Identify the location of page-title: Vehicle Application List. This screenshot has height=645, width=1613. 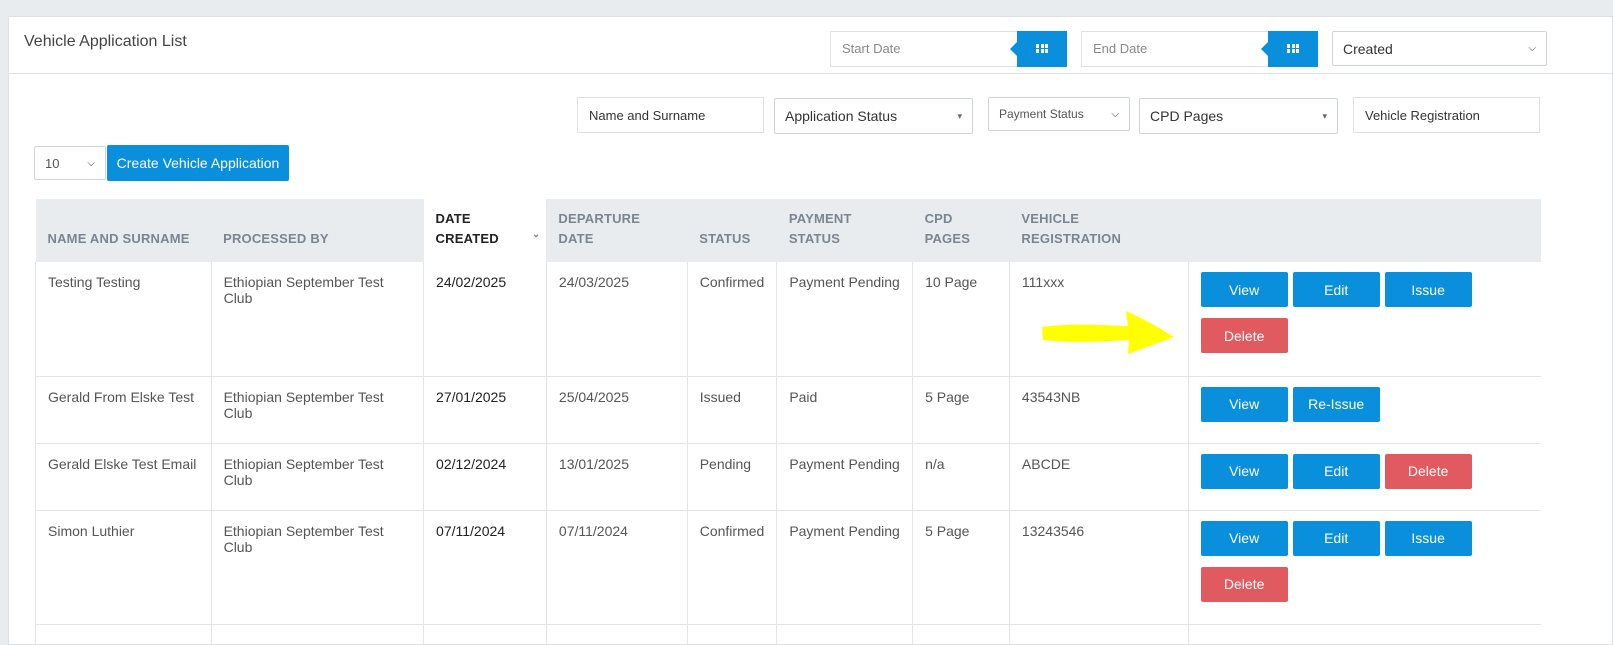
(105, 41).